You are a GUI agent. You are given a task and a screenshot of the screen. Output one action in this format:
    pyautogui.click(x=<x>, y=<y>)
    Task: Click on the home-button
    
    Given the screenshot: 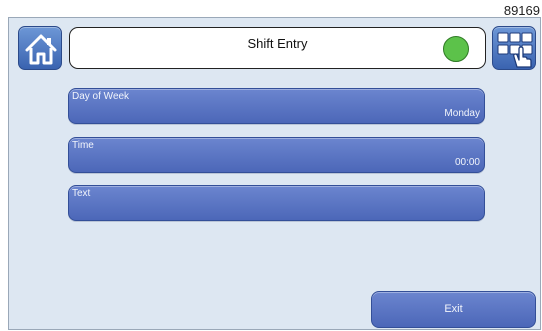 What is the action you would take?
    pyautogui.click(x=40, y=48)
    